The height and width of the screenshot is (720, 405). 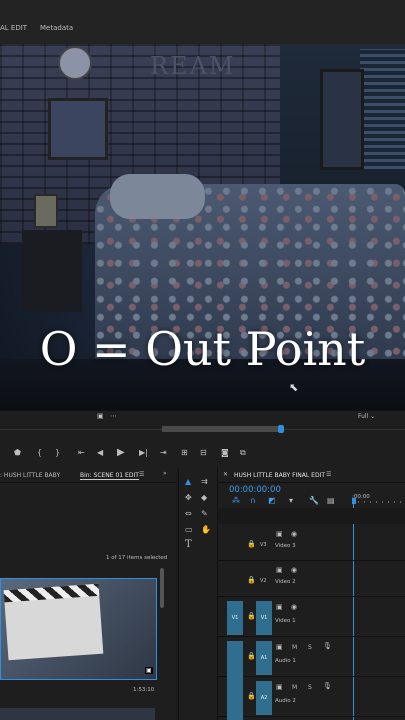 What do you see at coordinates (253, 501) in the screenshot?
I see `snap-icon: ∩` at bounding box center [253, 501].